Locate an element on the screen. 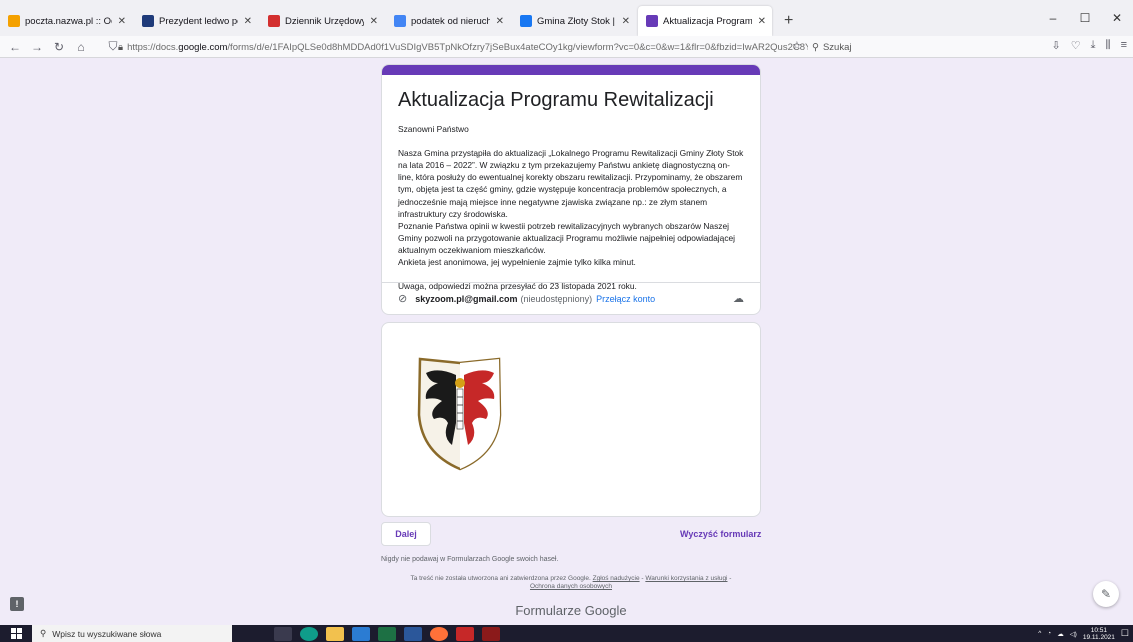 The width and height of the screenshot is (1133, 642). news-icon is located at coordinates (148, 21).